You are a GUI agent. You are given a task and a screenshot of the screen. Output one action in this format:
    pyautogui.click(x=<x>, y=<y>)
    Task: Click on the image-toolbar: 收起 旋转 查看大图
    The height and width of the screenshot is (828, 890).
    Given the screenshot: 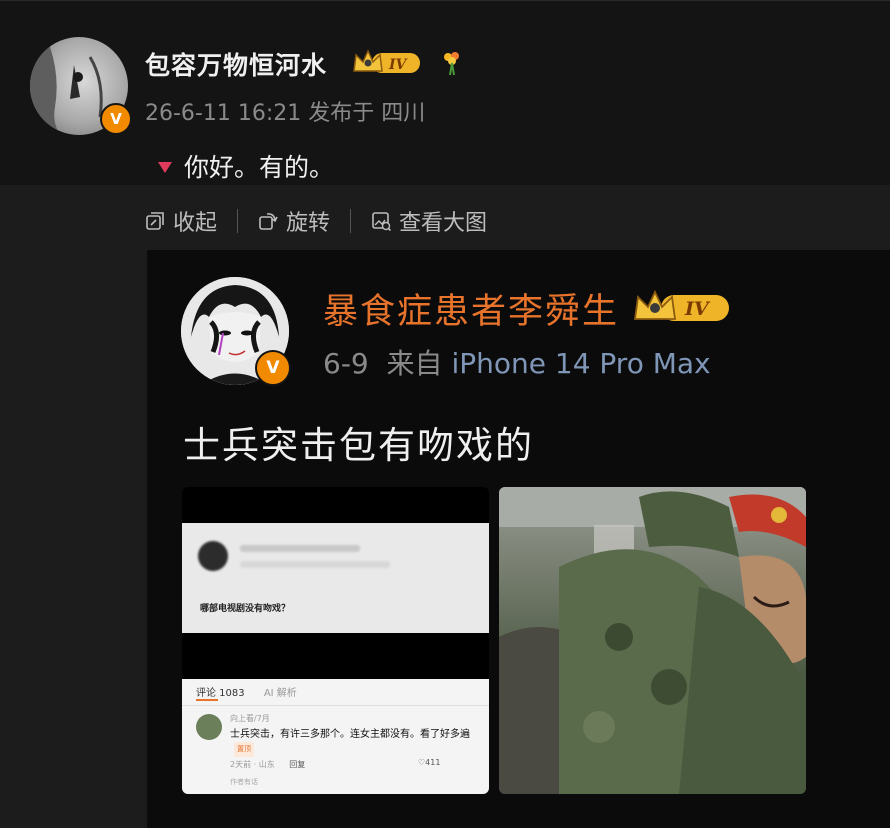 What is the action you would take?
    pyautogui.click(x=316, y=221)
    